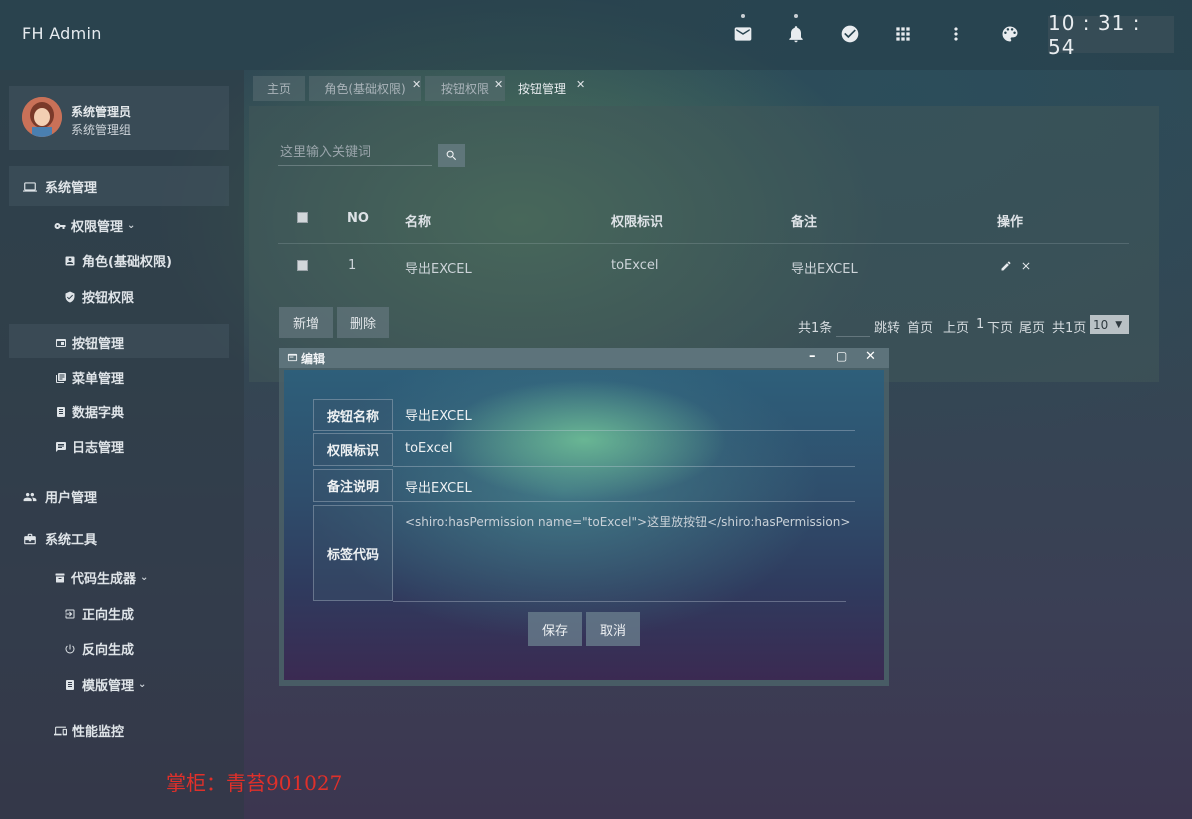 The image size is (1192, 819). I want to click on edit-pencil-icon, so click(1006, 266).